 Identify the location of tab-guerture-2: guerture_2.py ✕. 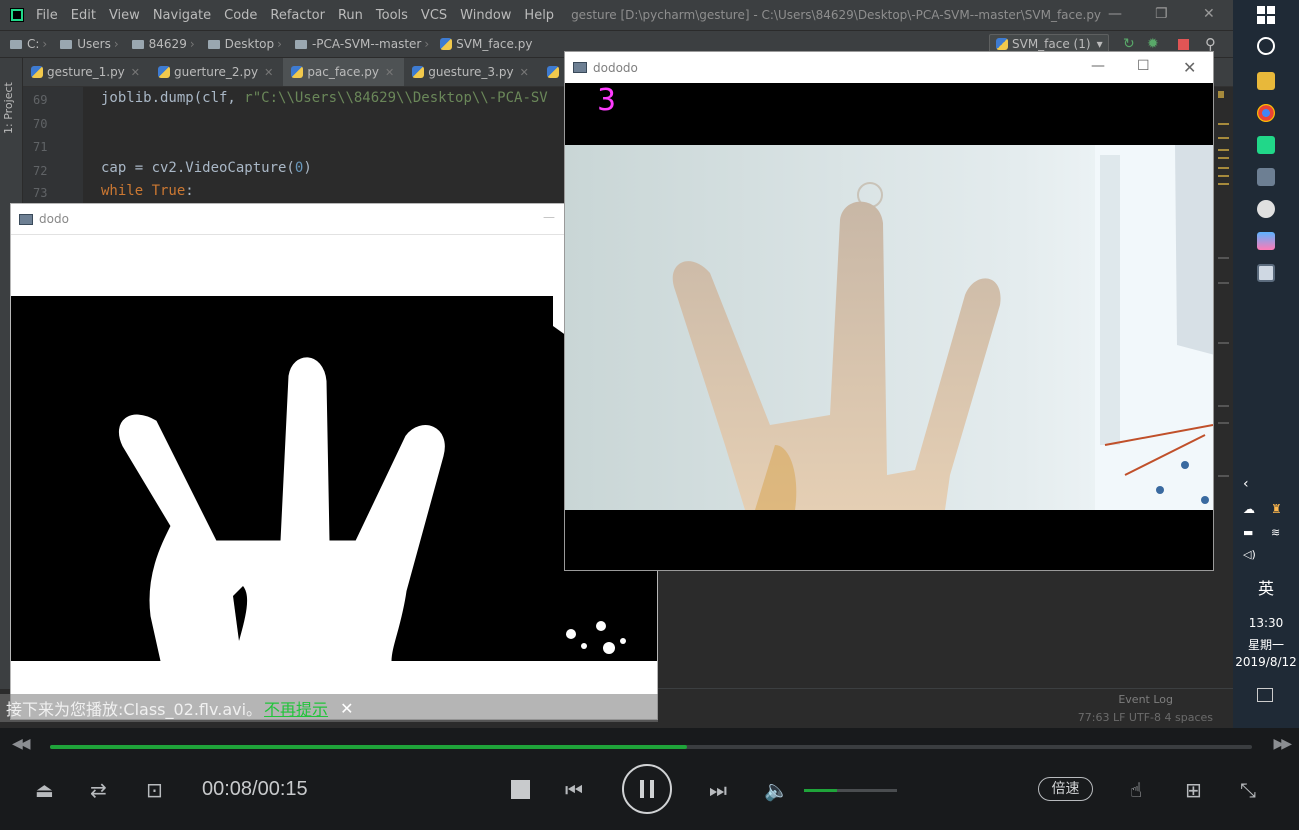
(216, 72).